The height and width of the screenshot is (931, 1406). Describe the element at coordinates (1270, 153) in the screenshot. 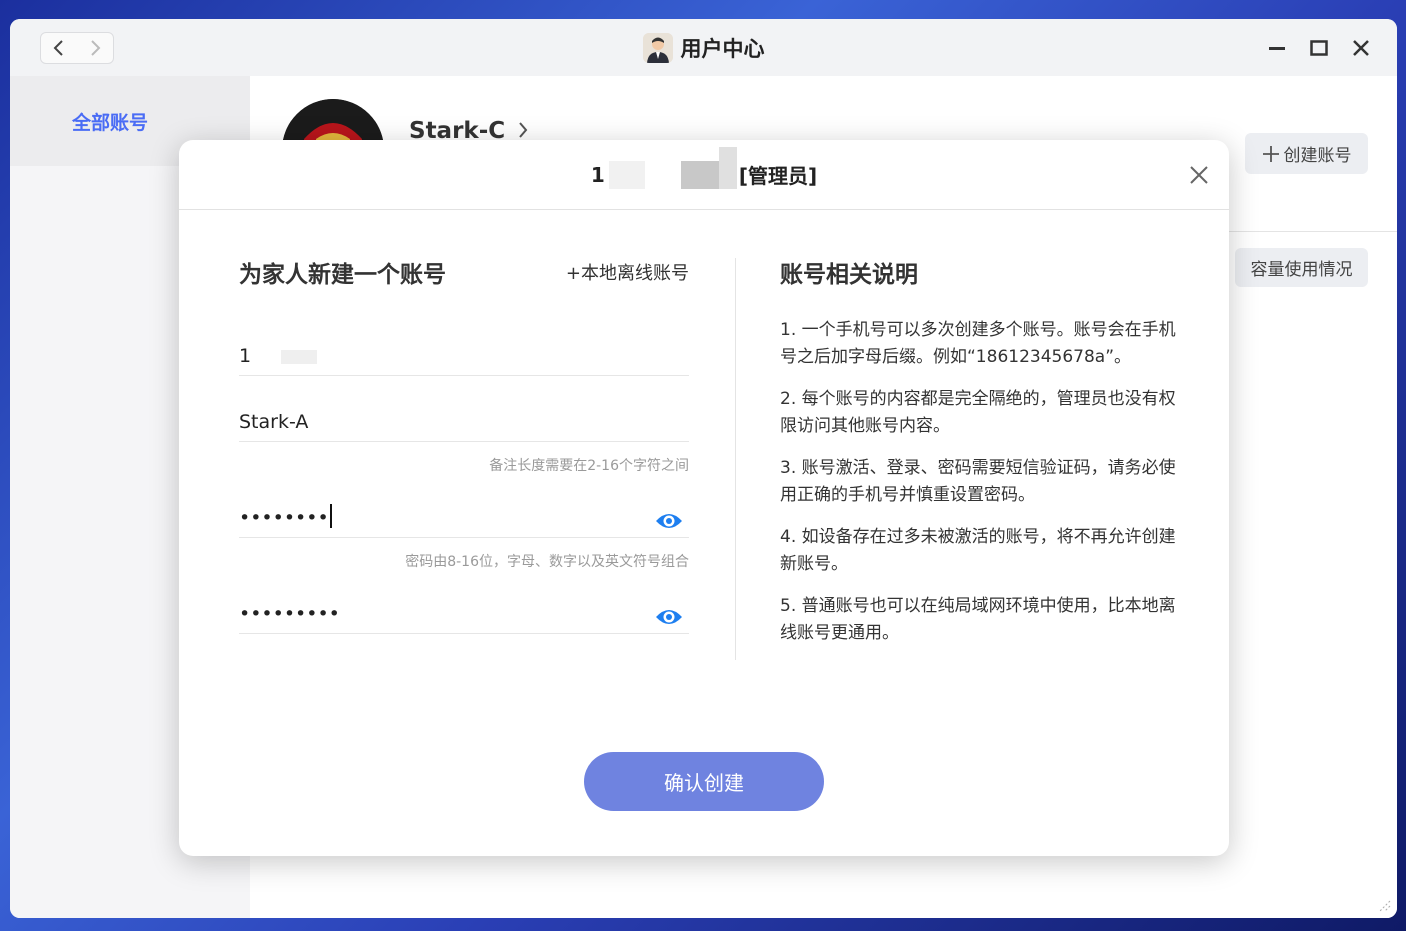

I see `plus-icon` at that location.